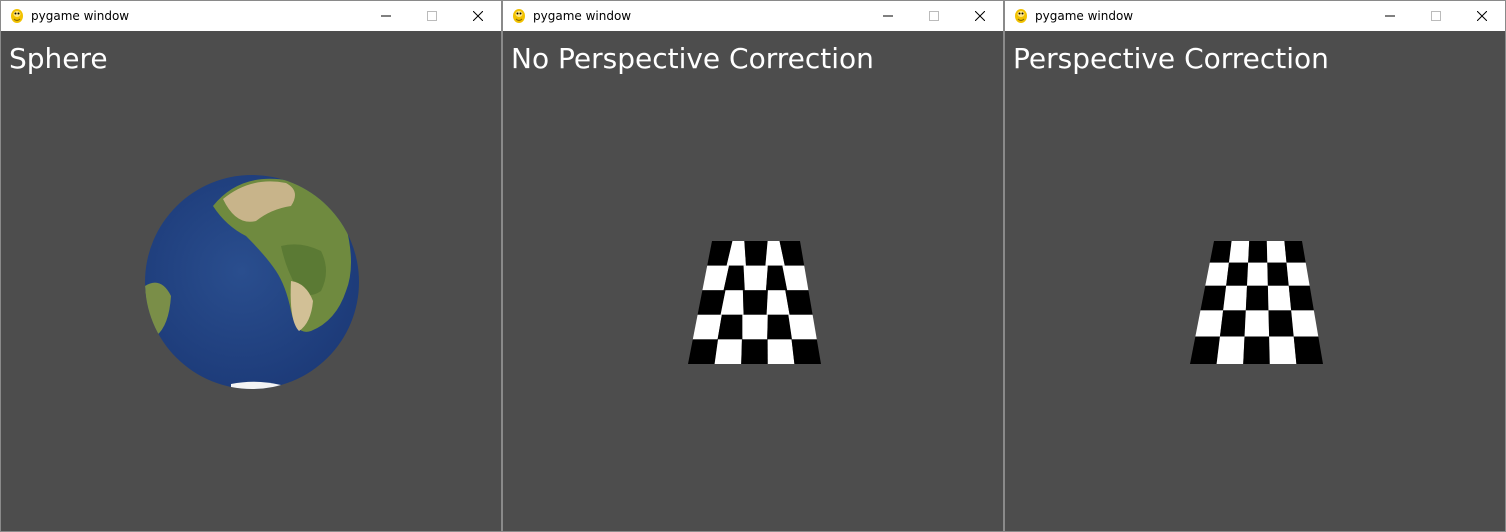  I want to click on scene-caption: No Perspective Correction, so click(692, 58).